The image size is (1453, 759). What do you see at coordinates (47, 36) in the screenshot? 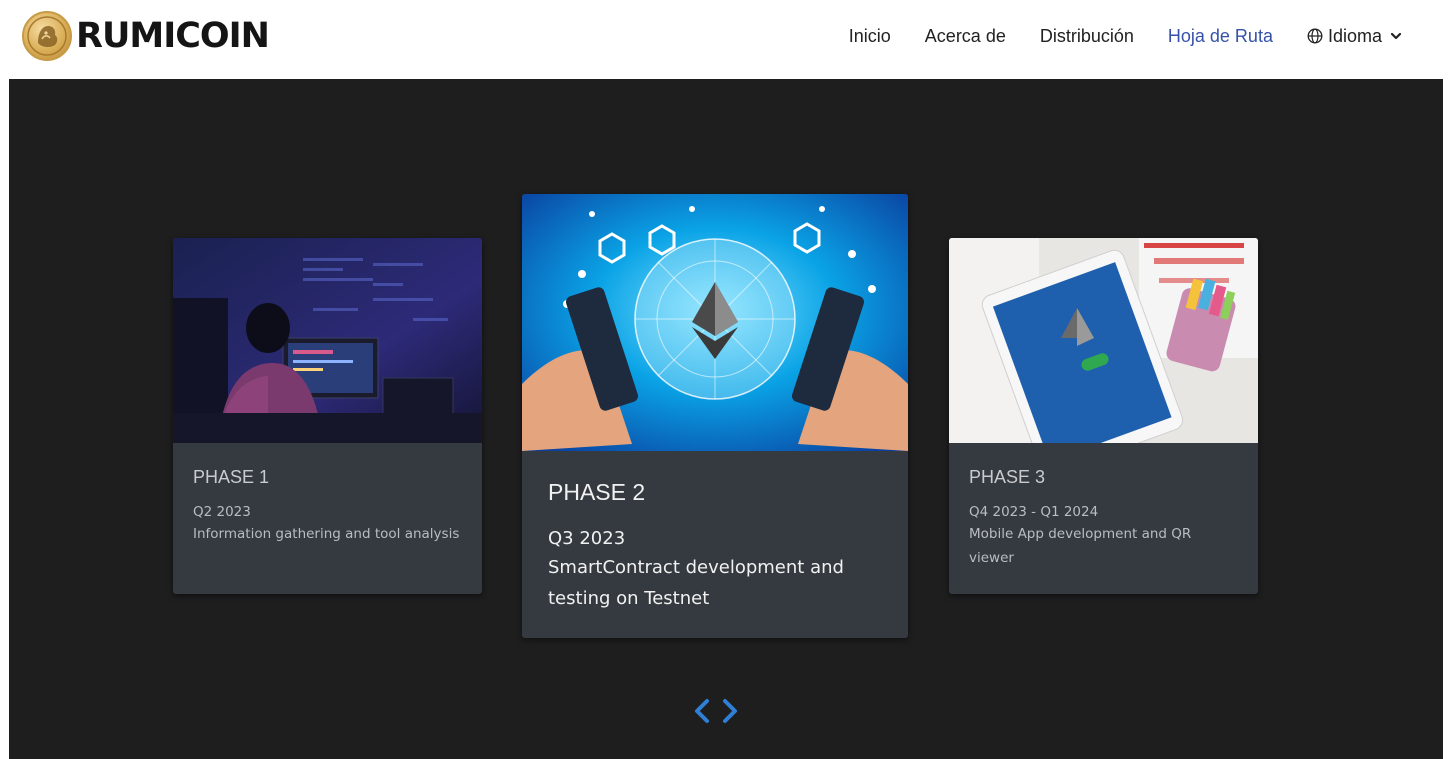
I see `rumicoin-coin-icon` at bounding box center [47, 36].